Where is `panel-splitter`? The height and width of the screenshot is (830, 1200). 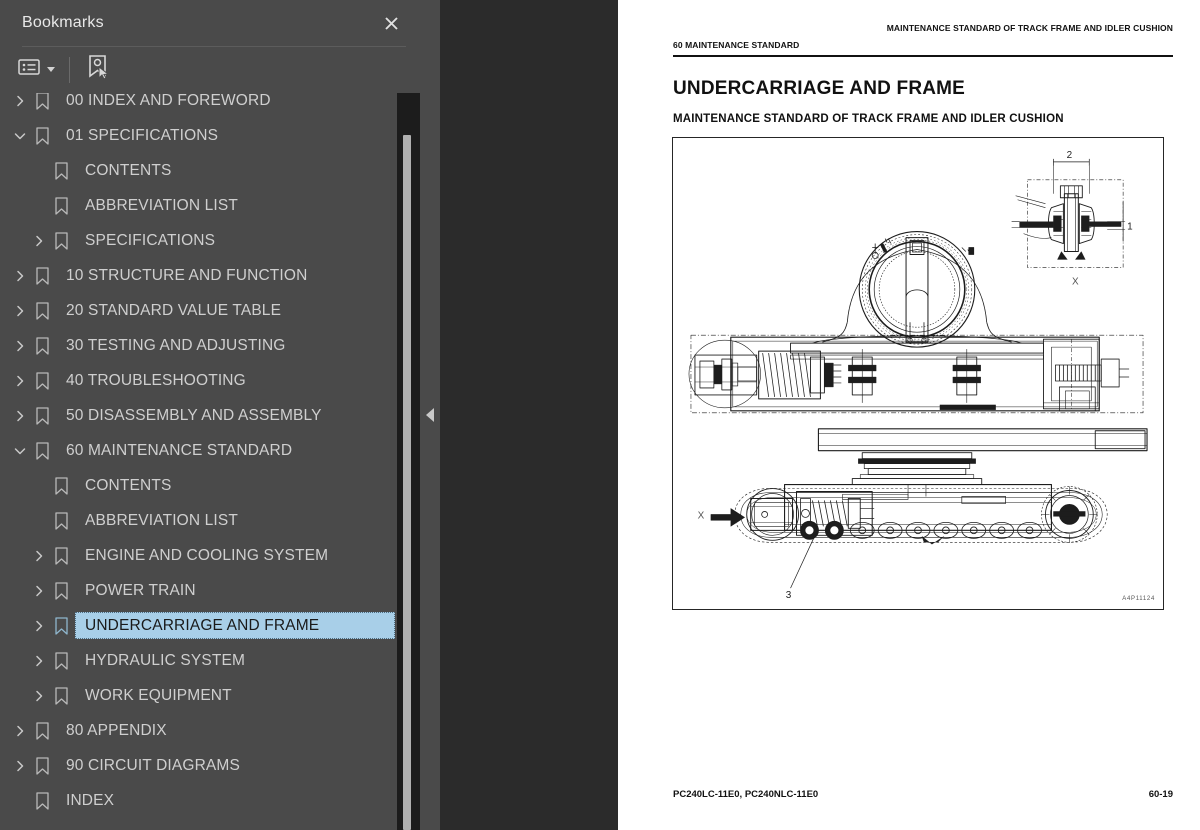
panel-splitter is located at coordinates (430, 415).